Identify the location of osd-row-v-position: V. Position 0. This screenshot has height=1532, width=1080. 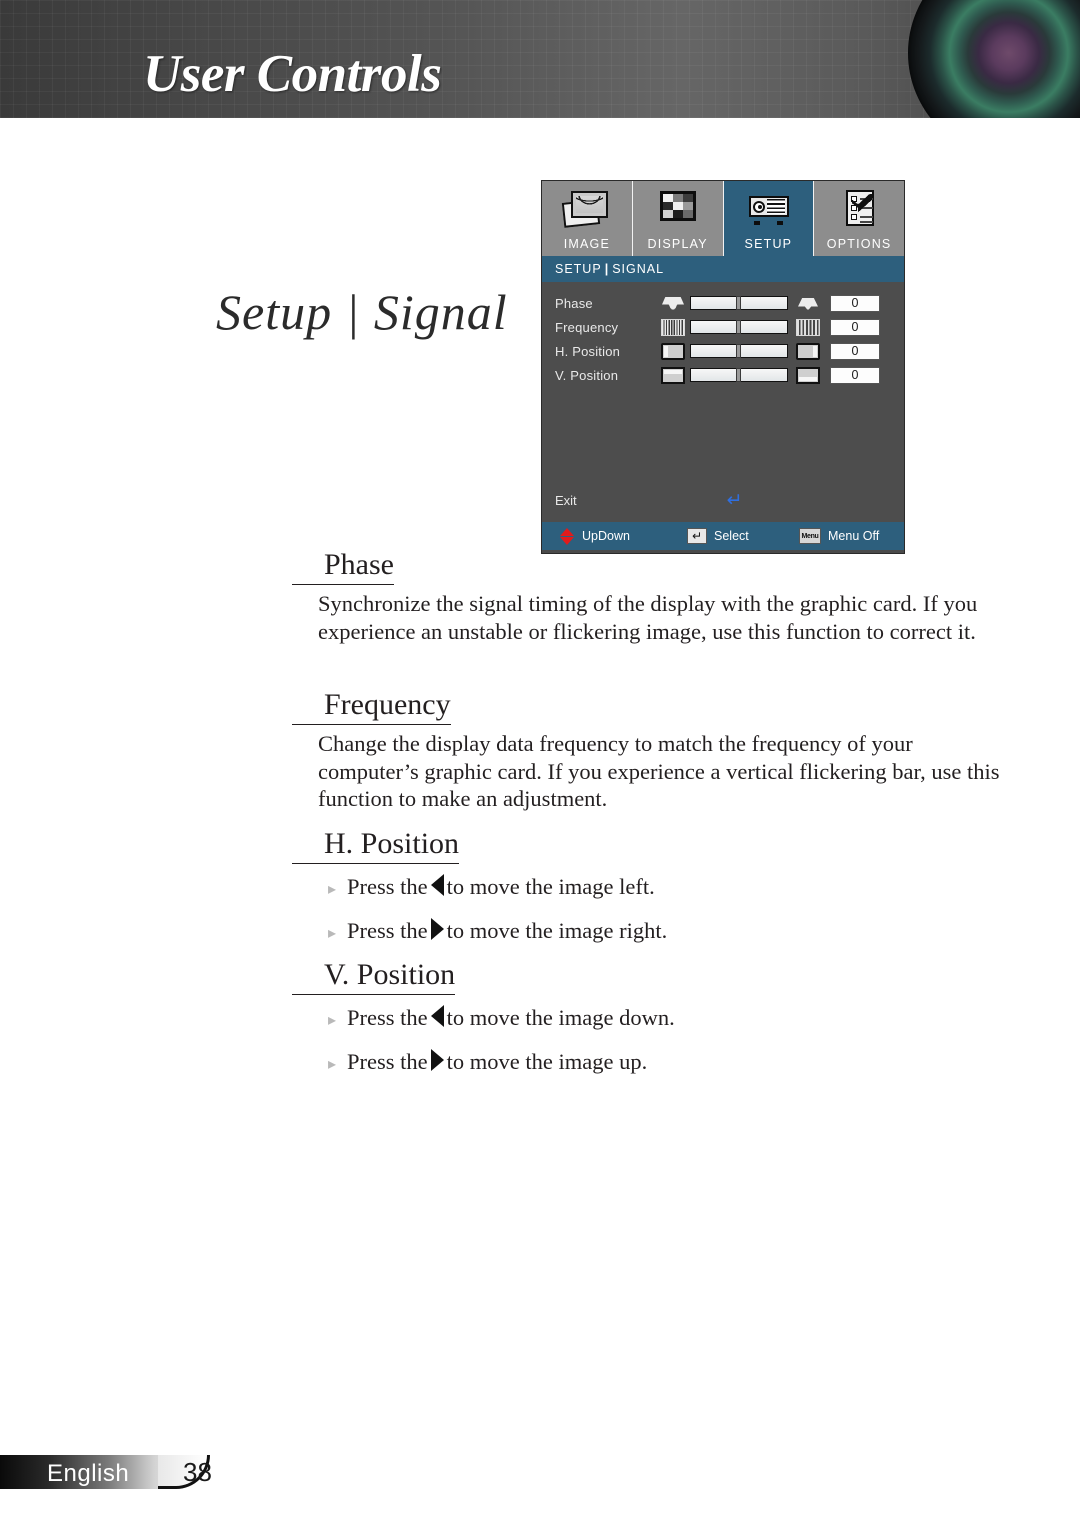
(723, 375).